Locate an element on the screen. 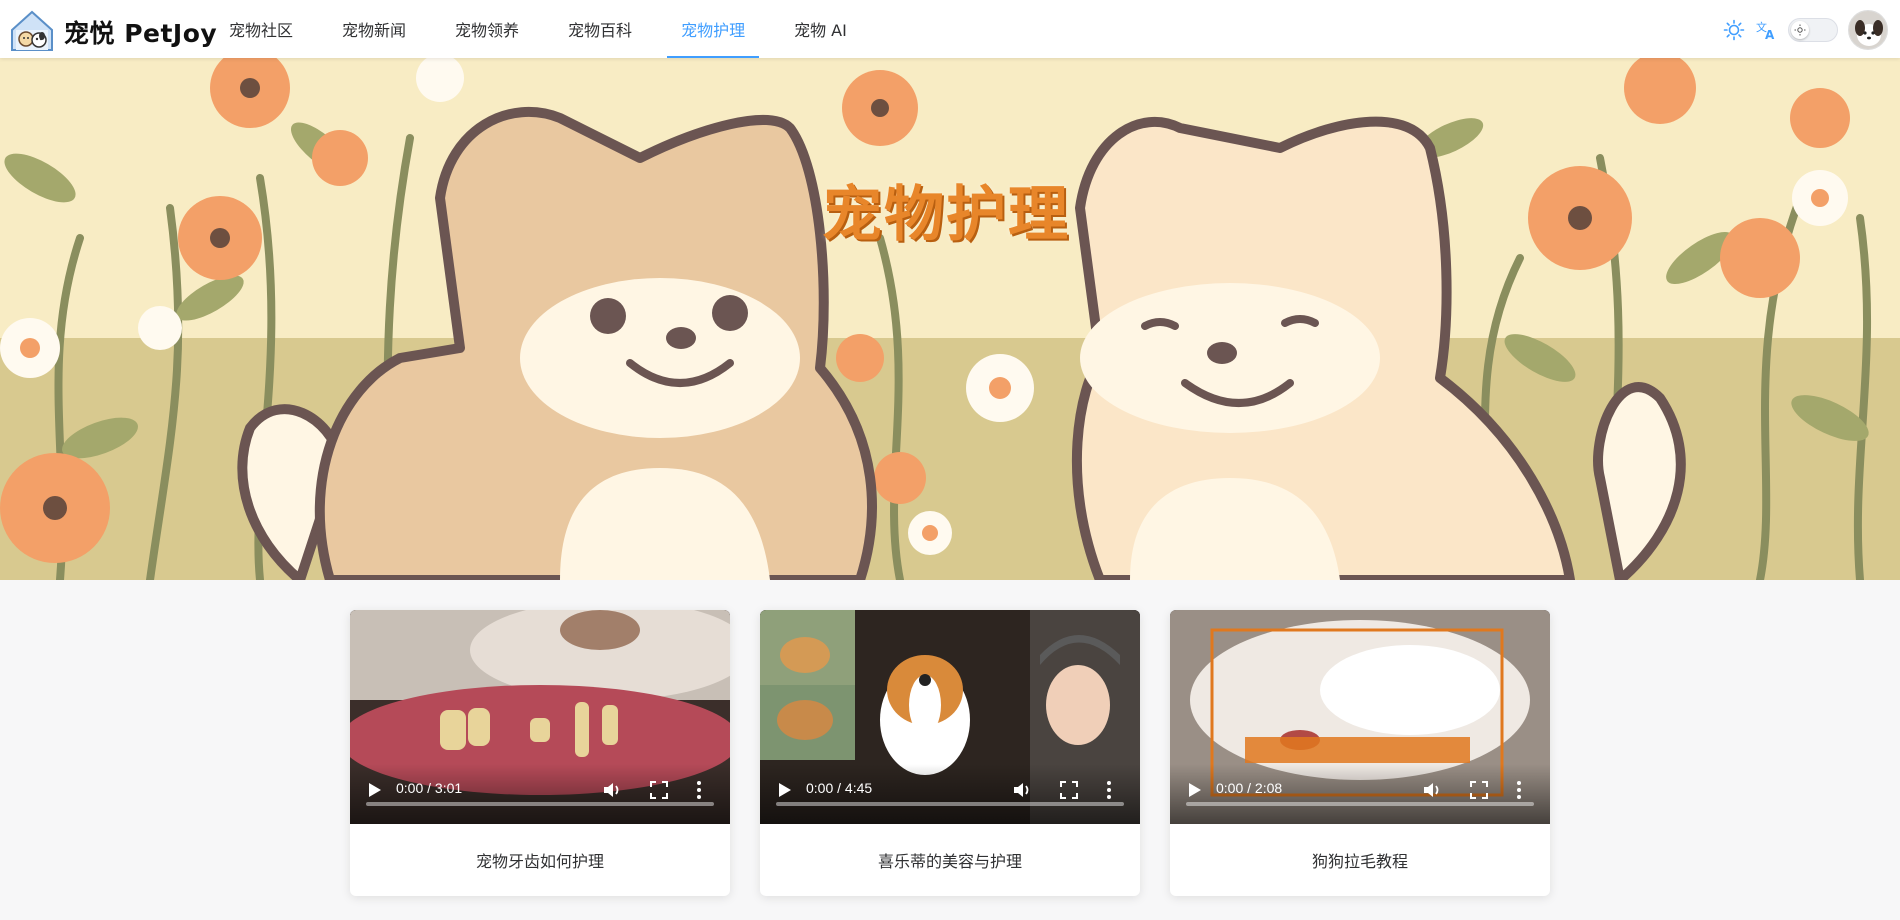 Image resolution: width=1900 pixels, height=920 pixels. header-actions: 文 A is located at coordinates (1804, 30).